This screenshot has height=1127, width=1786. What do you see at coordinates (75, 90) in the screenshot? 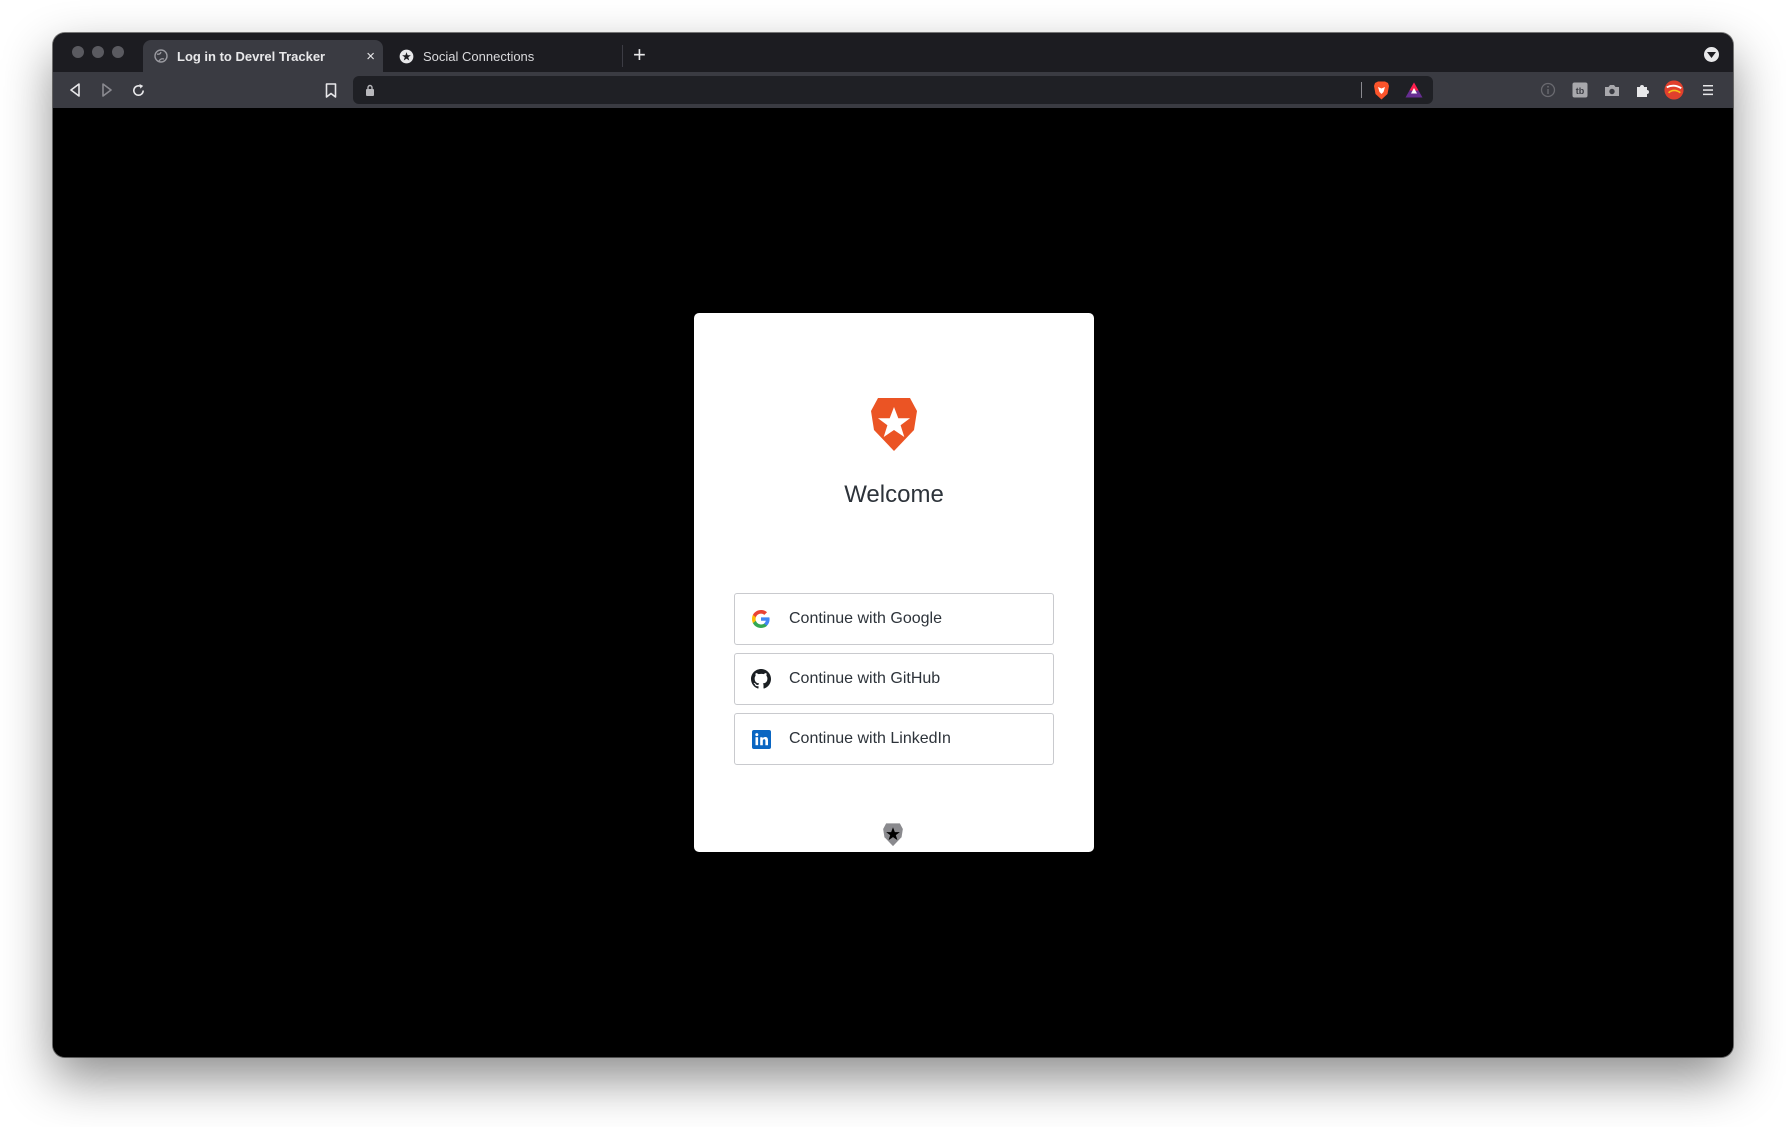
I see `back-arrow-icon` at bounding box center [75, 90].